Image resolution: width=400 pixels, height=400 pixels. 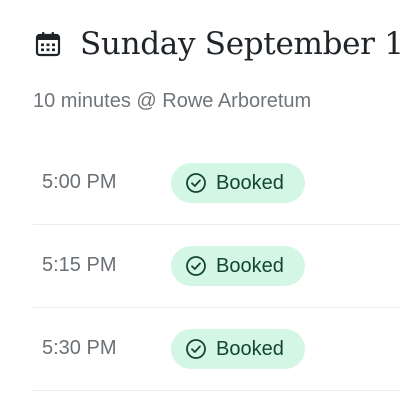 I want to click on page-title: Sunday September 15, so click(x=240, y=44).